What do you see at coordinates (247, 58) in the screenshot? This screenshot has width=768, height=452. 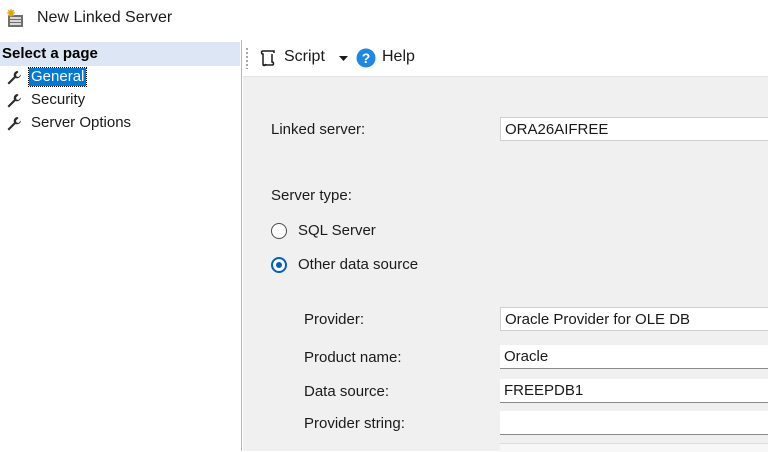 I see `toolbar-grip` at bounding box center [247, 58].